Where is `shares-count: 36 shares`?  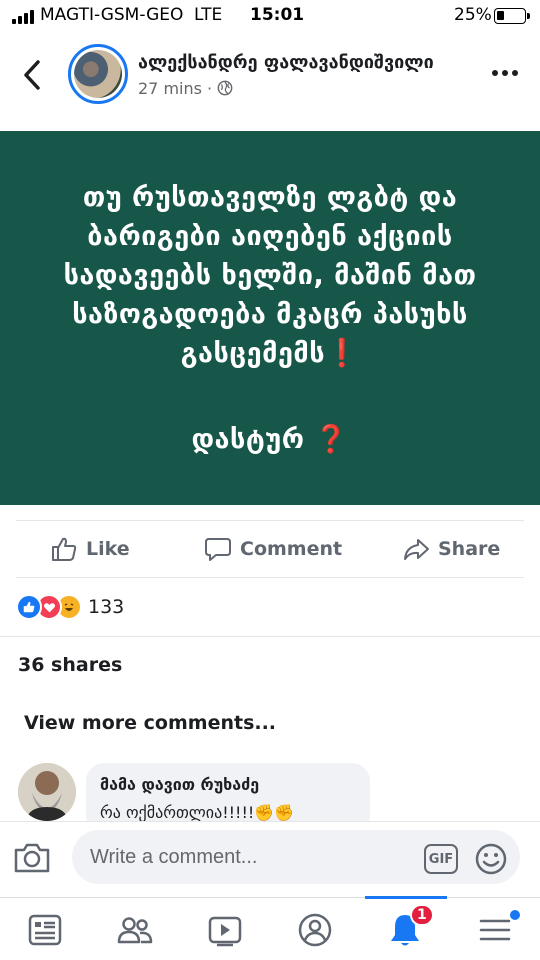
shares-count: 36 shares is located at coordinates (70, 665).